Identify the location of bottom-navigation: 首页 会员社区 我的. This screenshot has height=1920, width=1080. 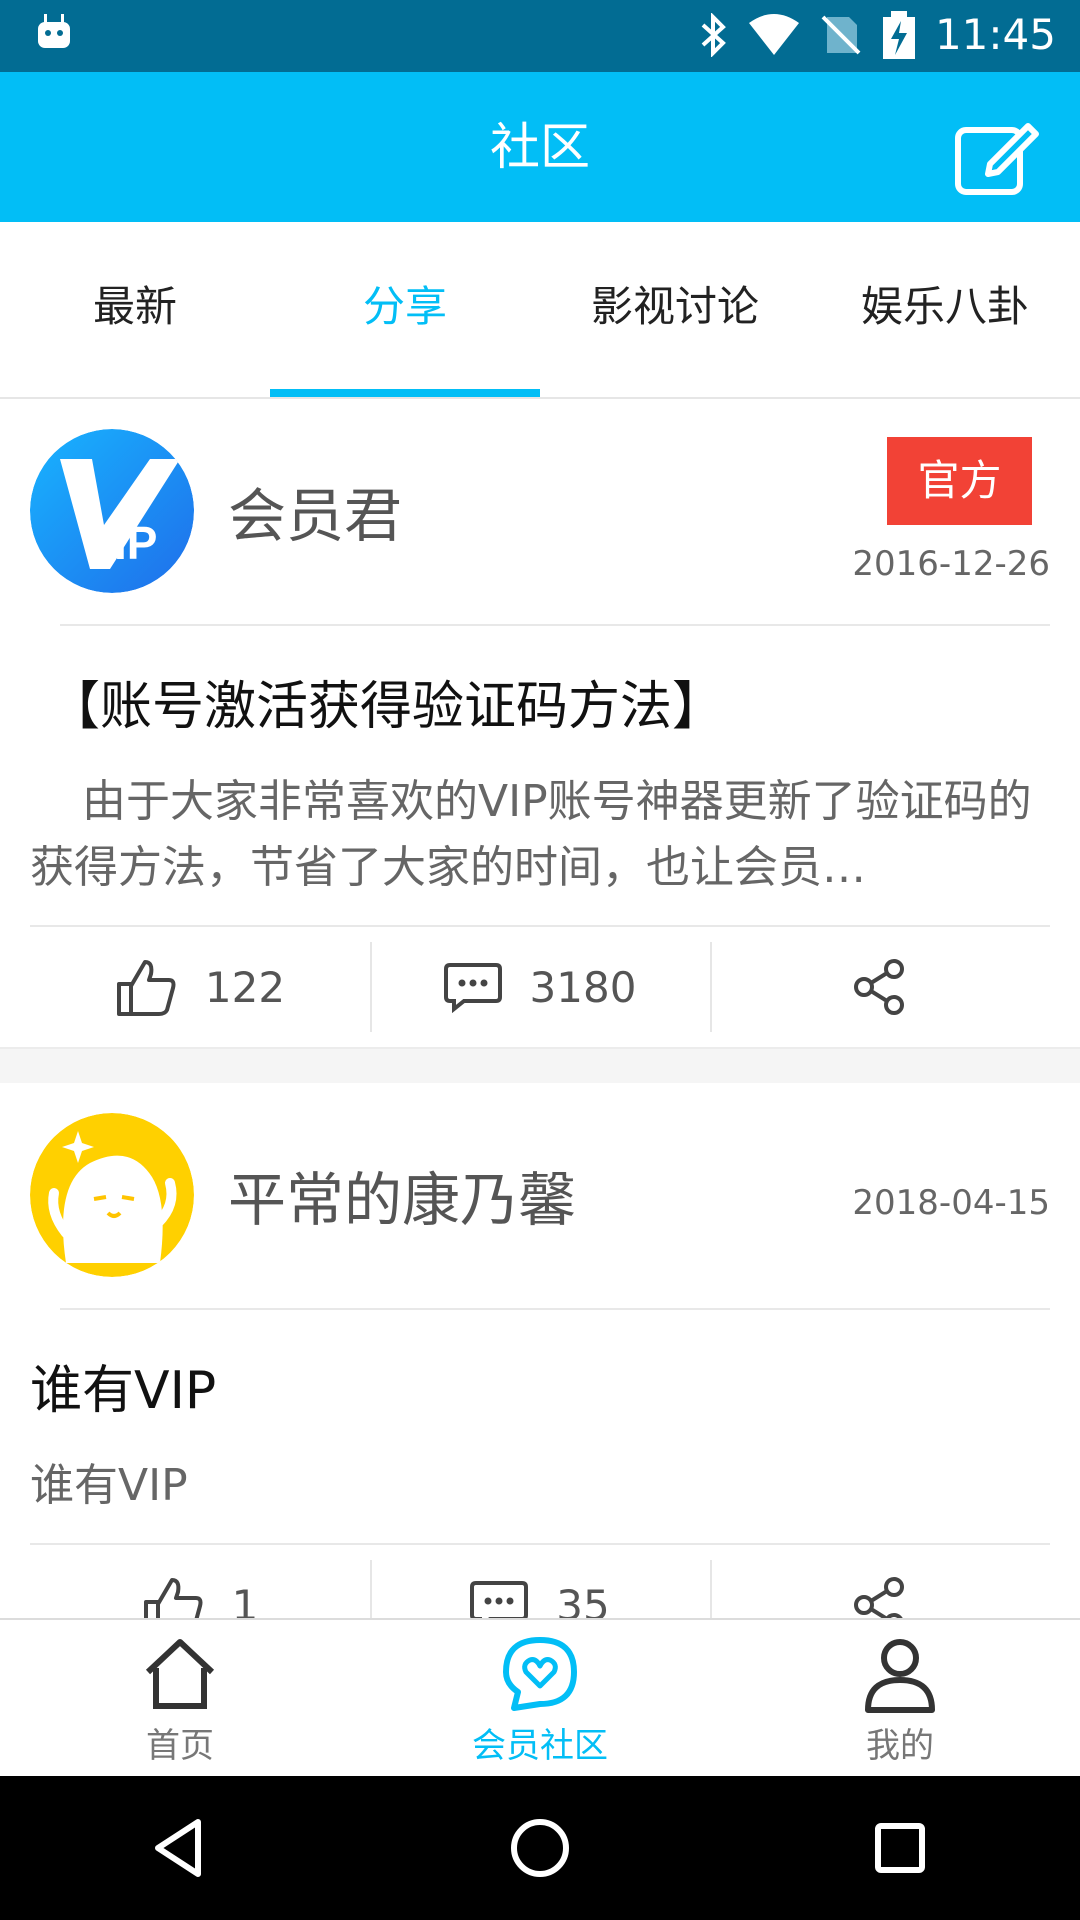
(540, 1698).